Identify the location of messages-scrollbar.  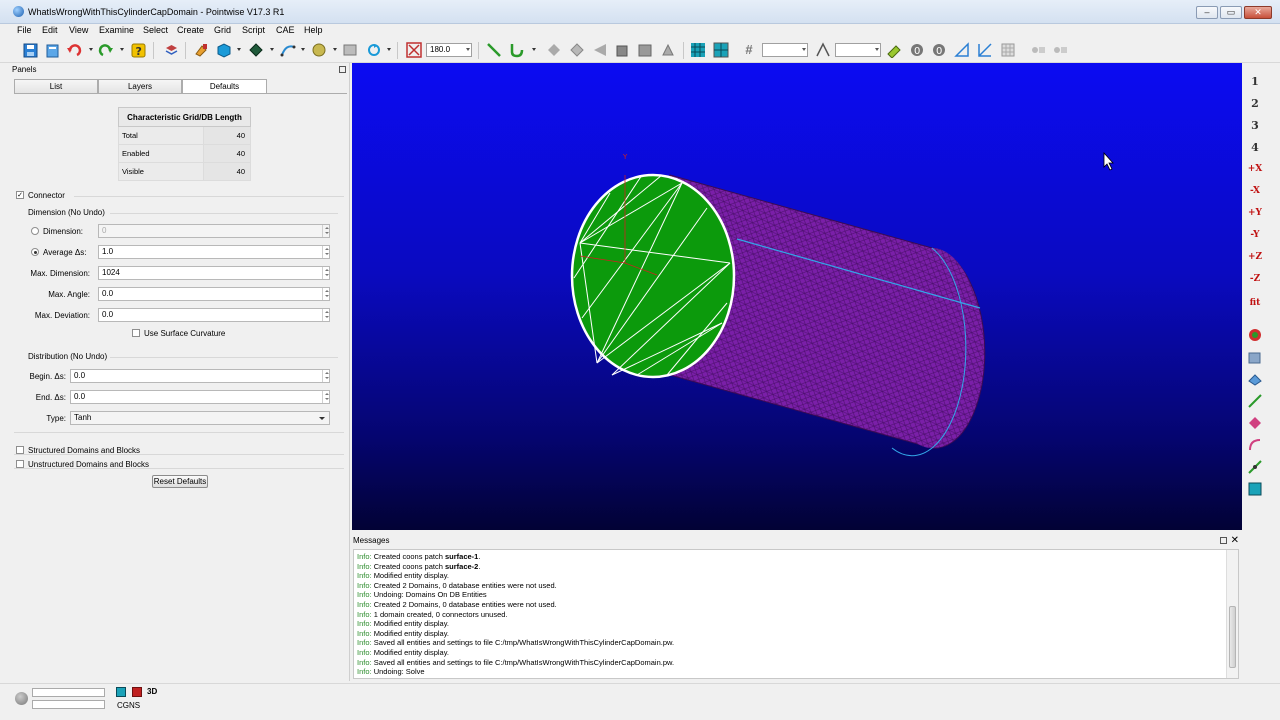
(1232, 614).